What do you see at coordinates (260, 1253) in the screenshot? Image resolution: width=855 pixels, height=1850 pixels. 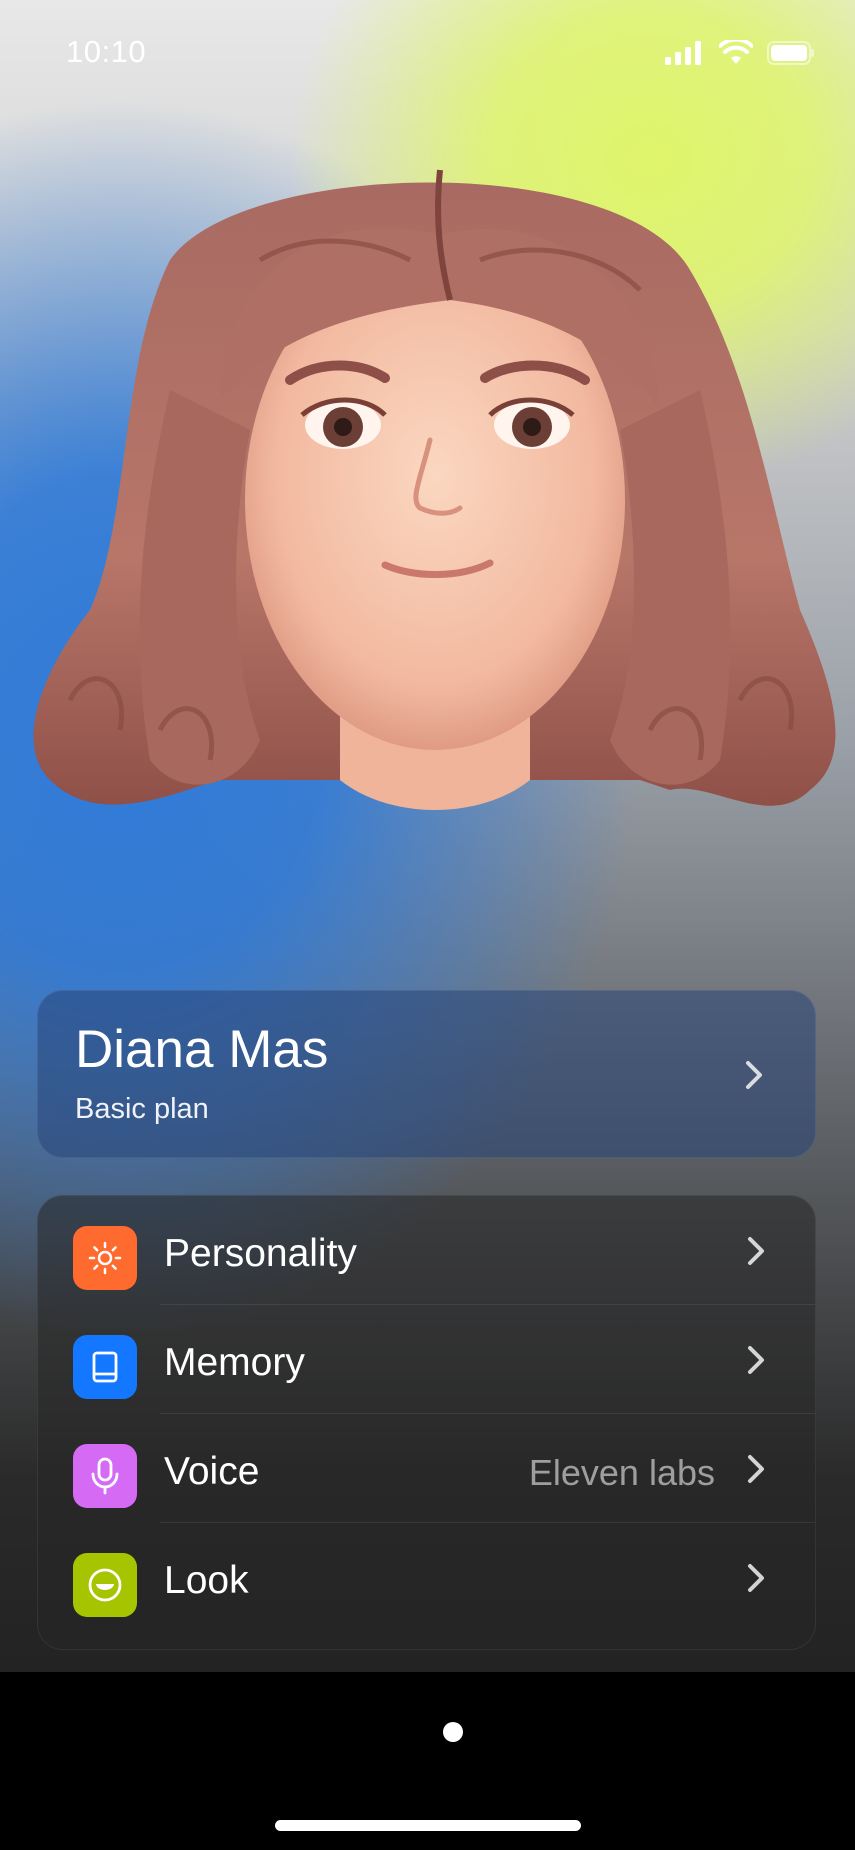 I see `row-label-personality: Personality` at bounding box center [260, 1253].